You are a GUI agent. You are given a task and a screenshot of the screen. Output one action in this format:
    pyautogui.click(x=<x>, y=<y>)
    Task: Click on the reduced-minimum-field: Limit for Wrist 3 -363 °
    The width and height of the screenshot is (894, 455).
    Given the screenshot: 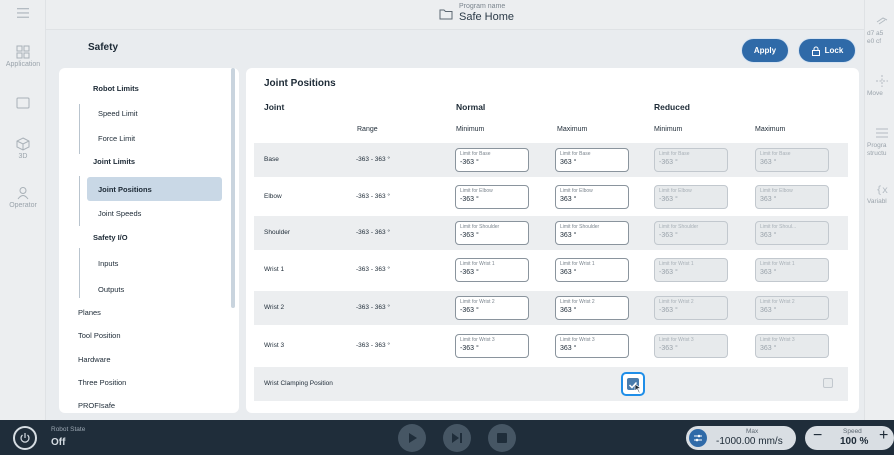 What is the action you would take?
    pyautogui.click(x=691, y=346)
    